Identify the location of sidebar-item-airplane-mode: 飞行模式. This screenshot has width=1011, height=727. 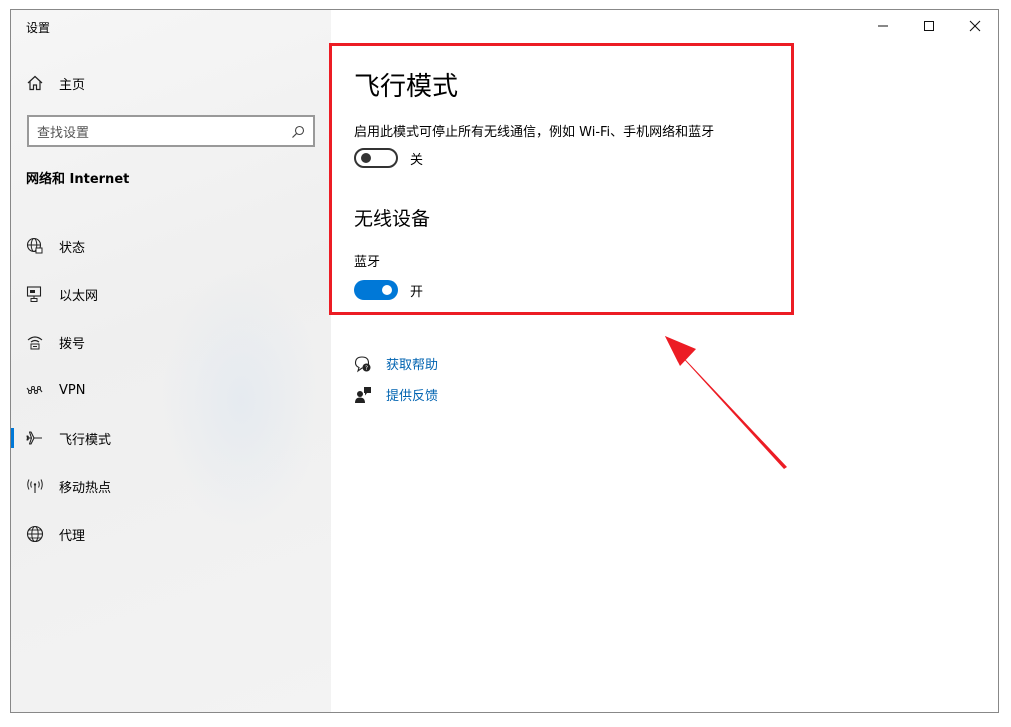
(171, 438).